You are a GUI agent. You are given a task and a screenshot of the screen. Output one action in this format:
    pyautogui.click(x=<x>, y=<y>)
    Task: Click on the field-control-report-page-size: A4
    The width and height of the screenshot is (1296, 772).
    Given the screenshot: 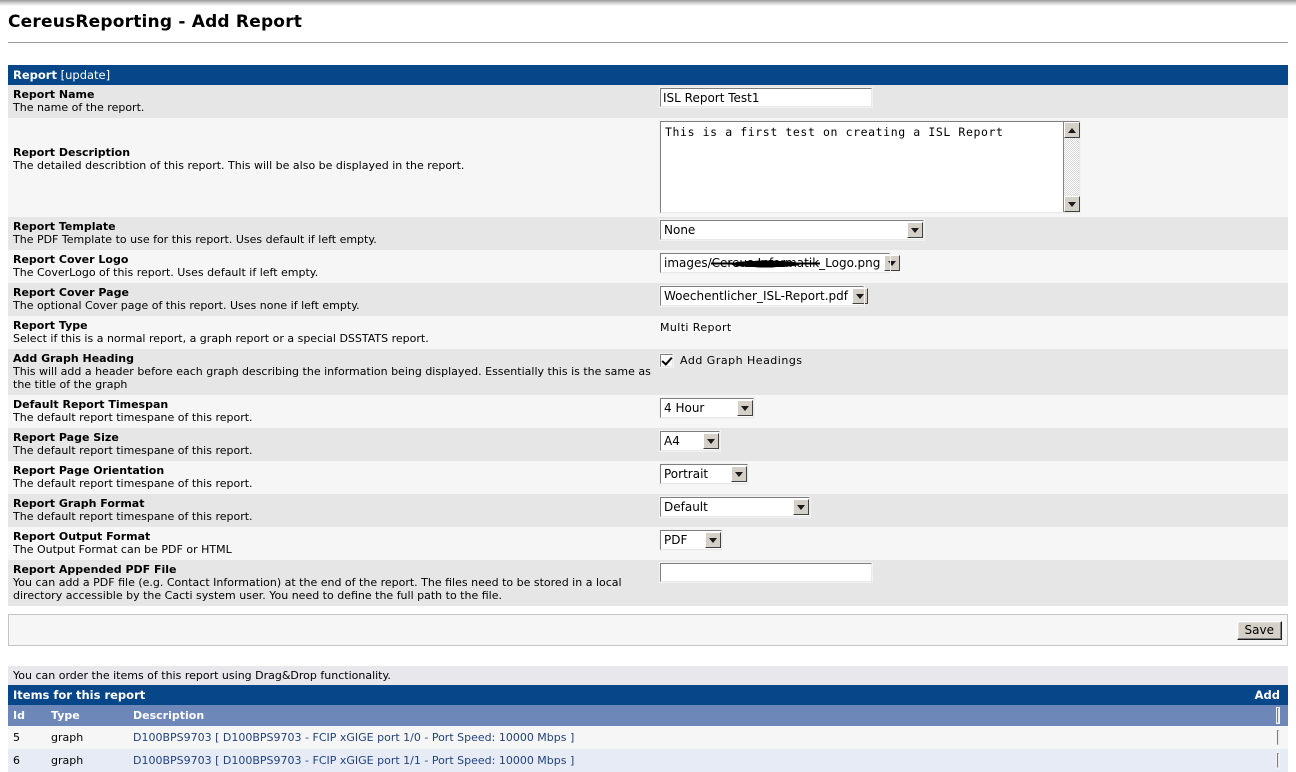 What is the action you would take?
    pyautogui.click(x=972, y=444)
    